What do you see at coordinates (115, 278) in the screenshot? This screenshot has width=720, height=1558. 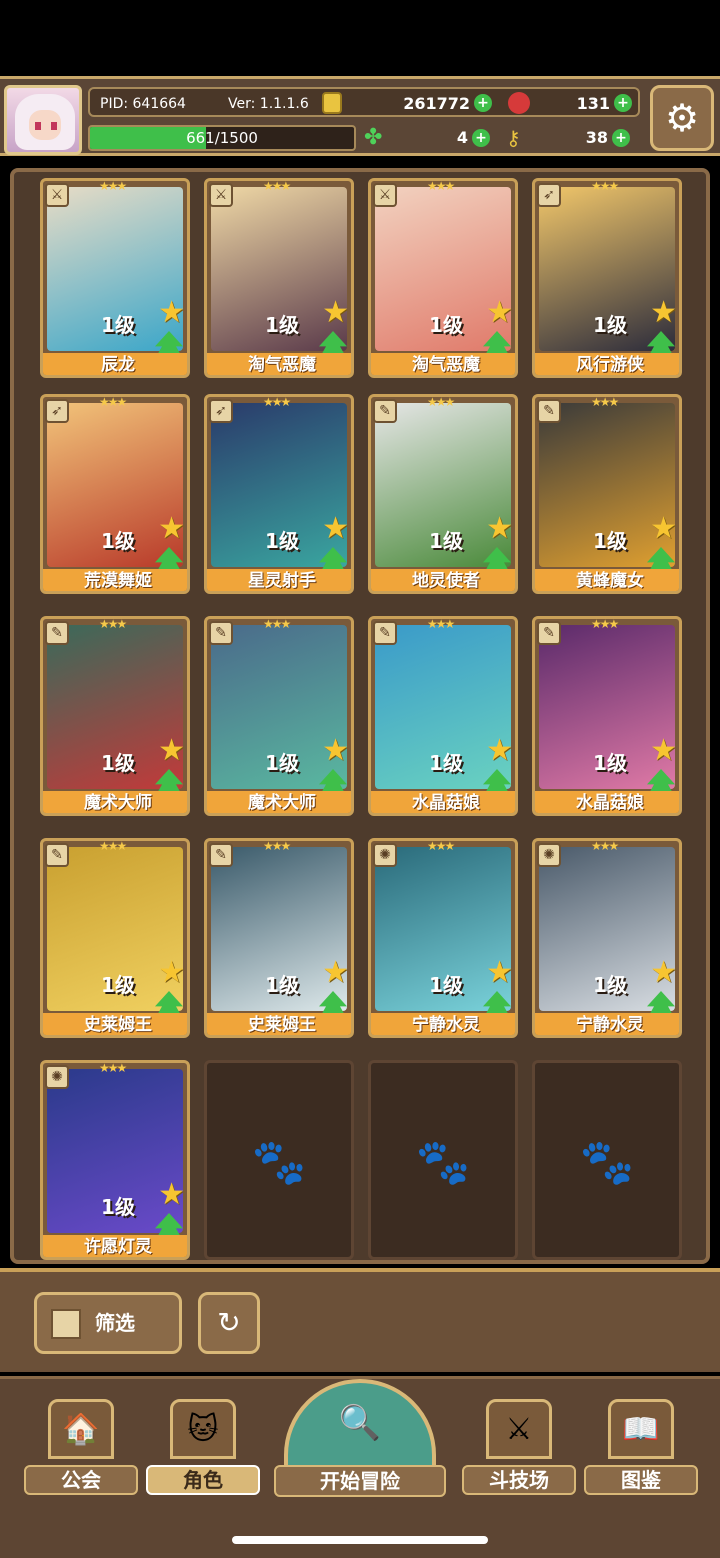 I see `character-card: ⚔ ★★★ 1级 ★ 辰龙` at bounding box center [115, 278].